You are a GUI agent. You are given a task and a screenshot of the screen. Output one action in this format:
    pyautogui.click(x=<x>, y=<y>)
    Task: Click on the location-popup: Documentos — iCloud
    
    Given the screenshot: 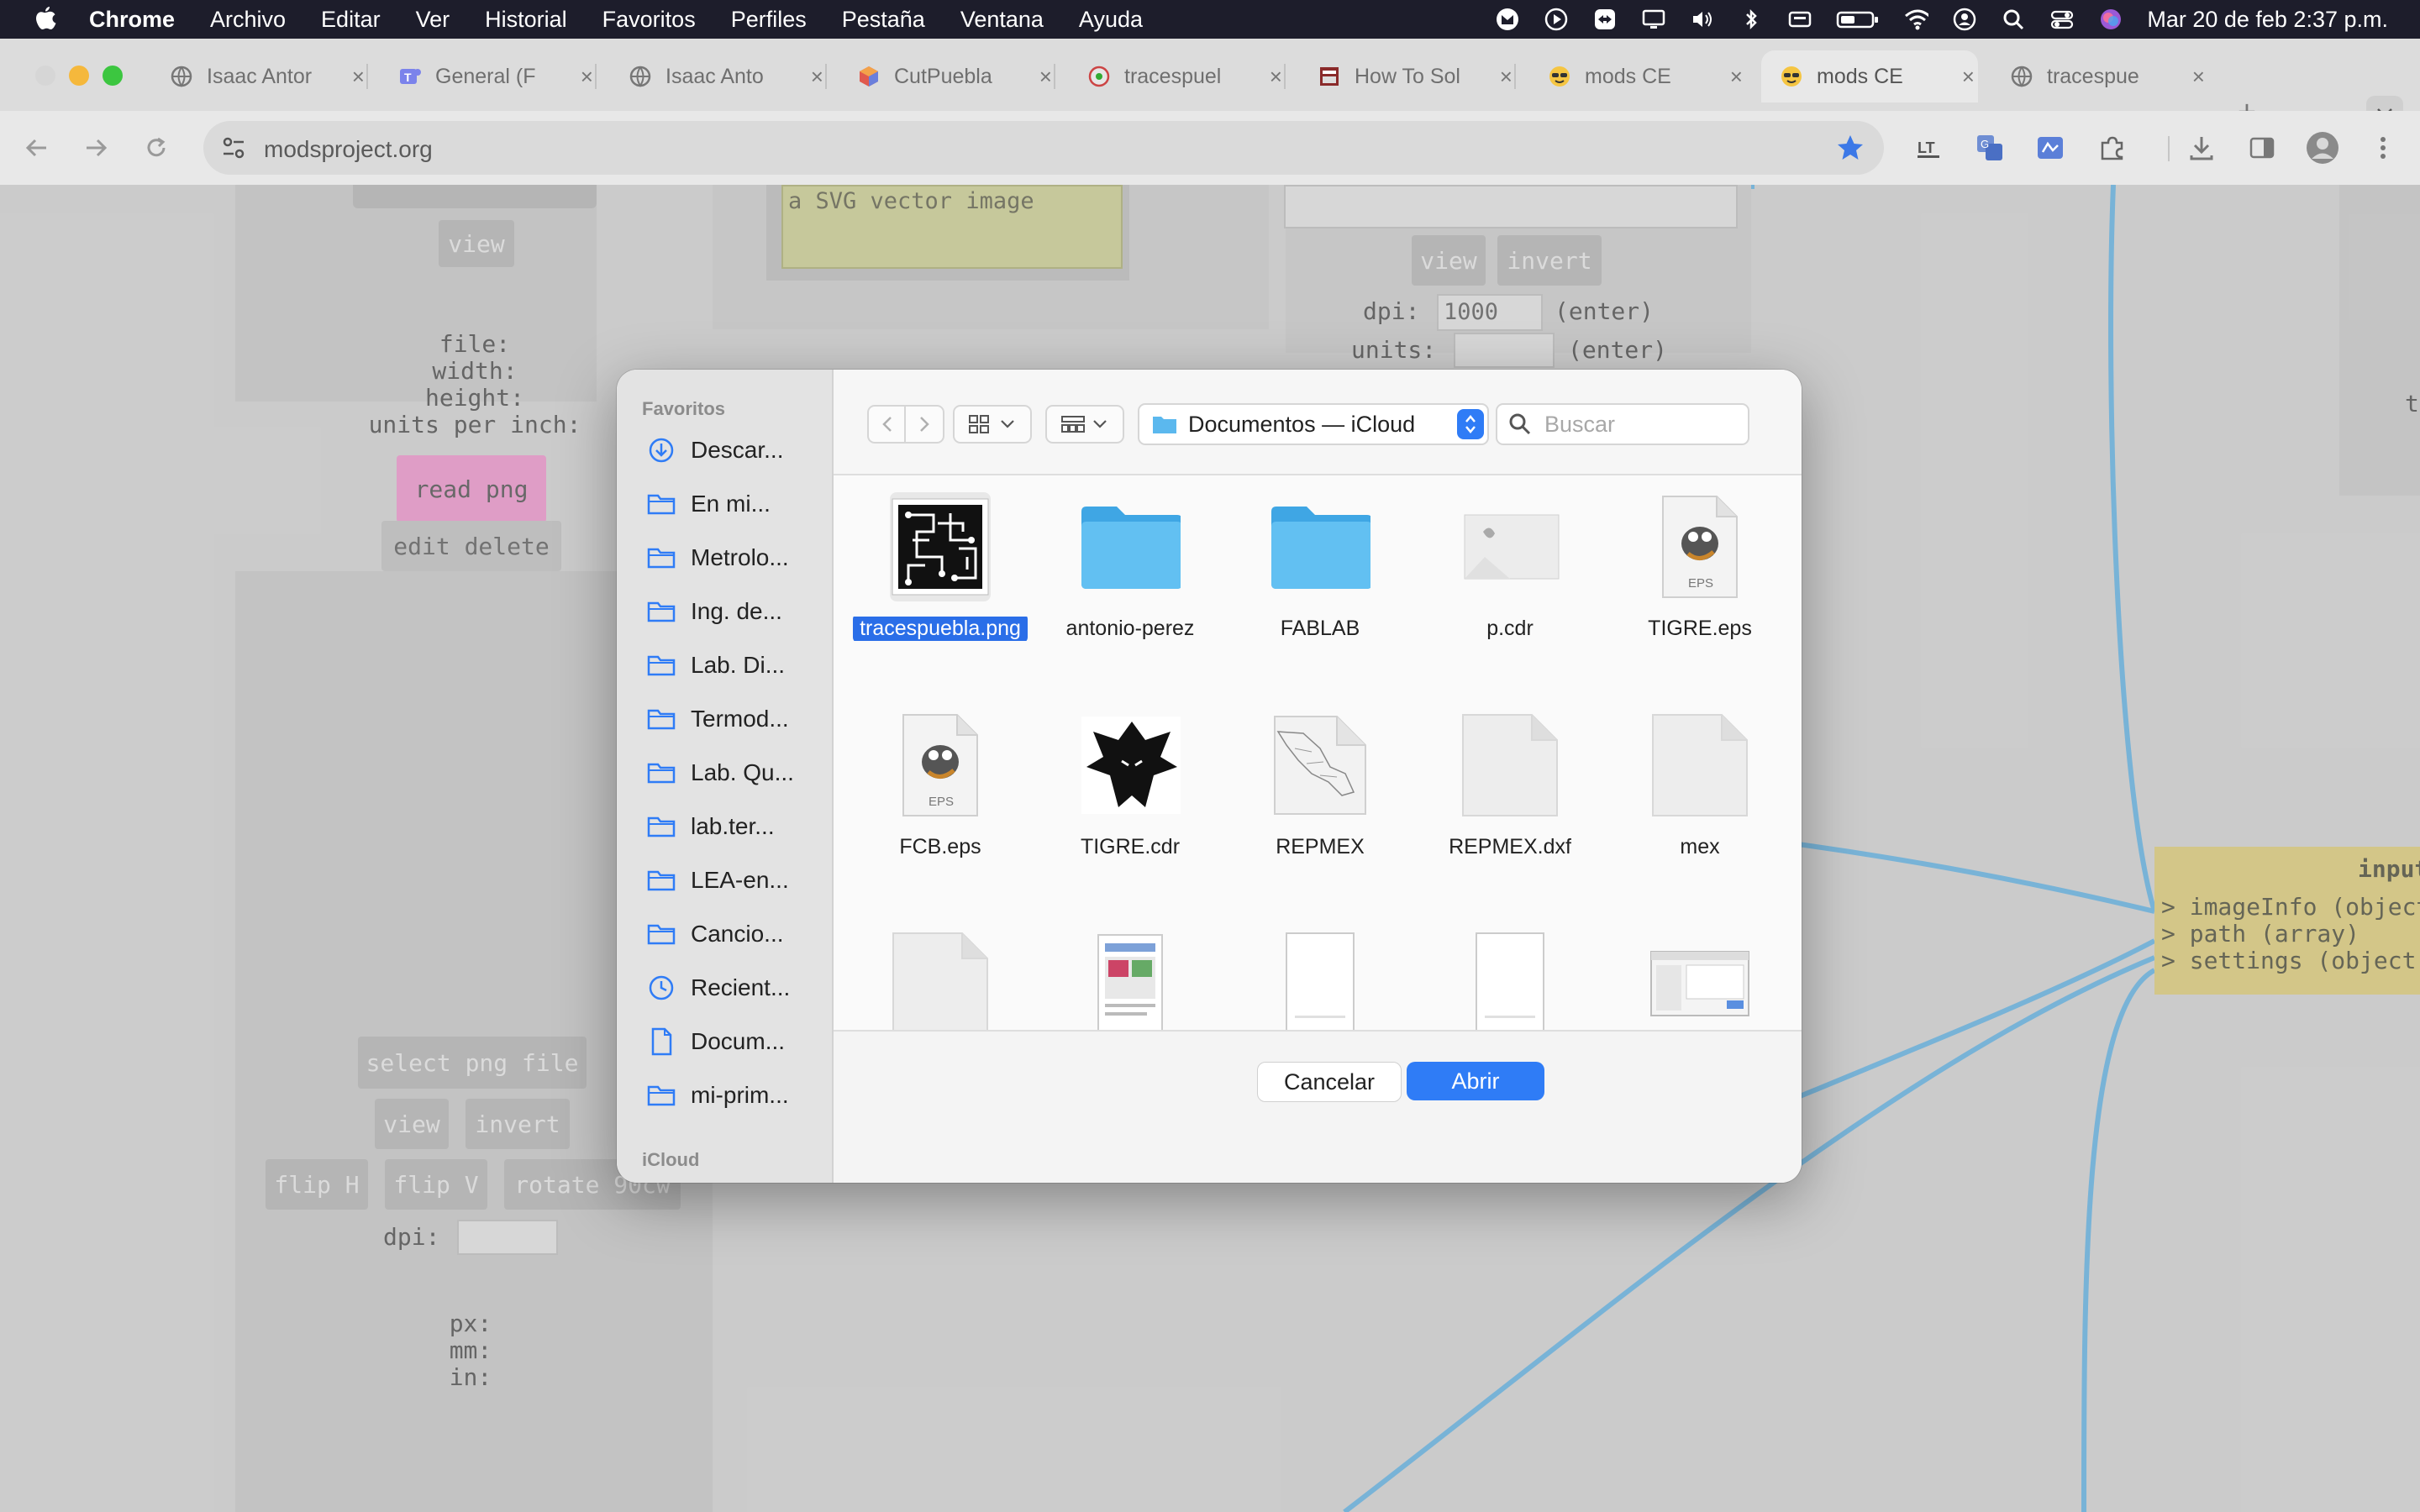 What is the action you would take?
    pyautogui.click(x=1314, y=424)
    